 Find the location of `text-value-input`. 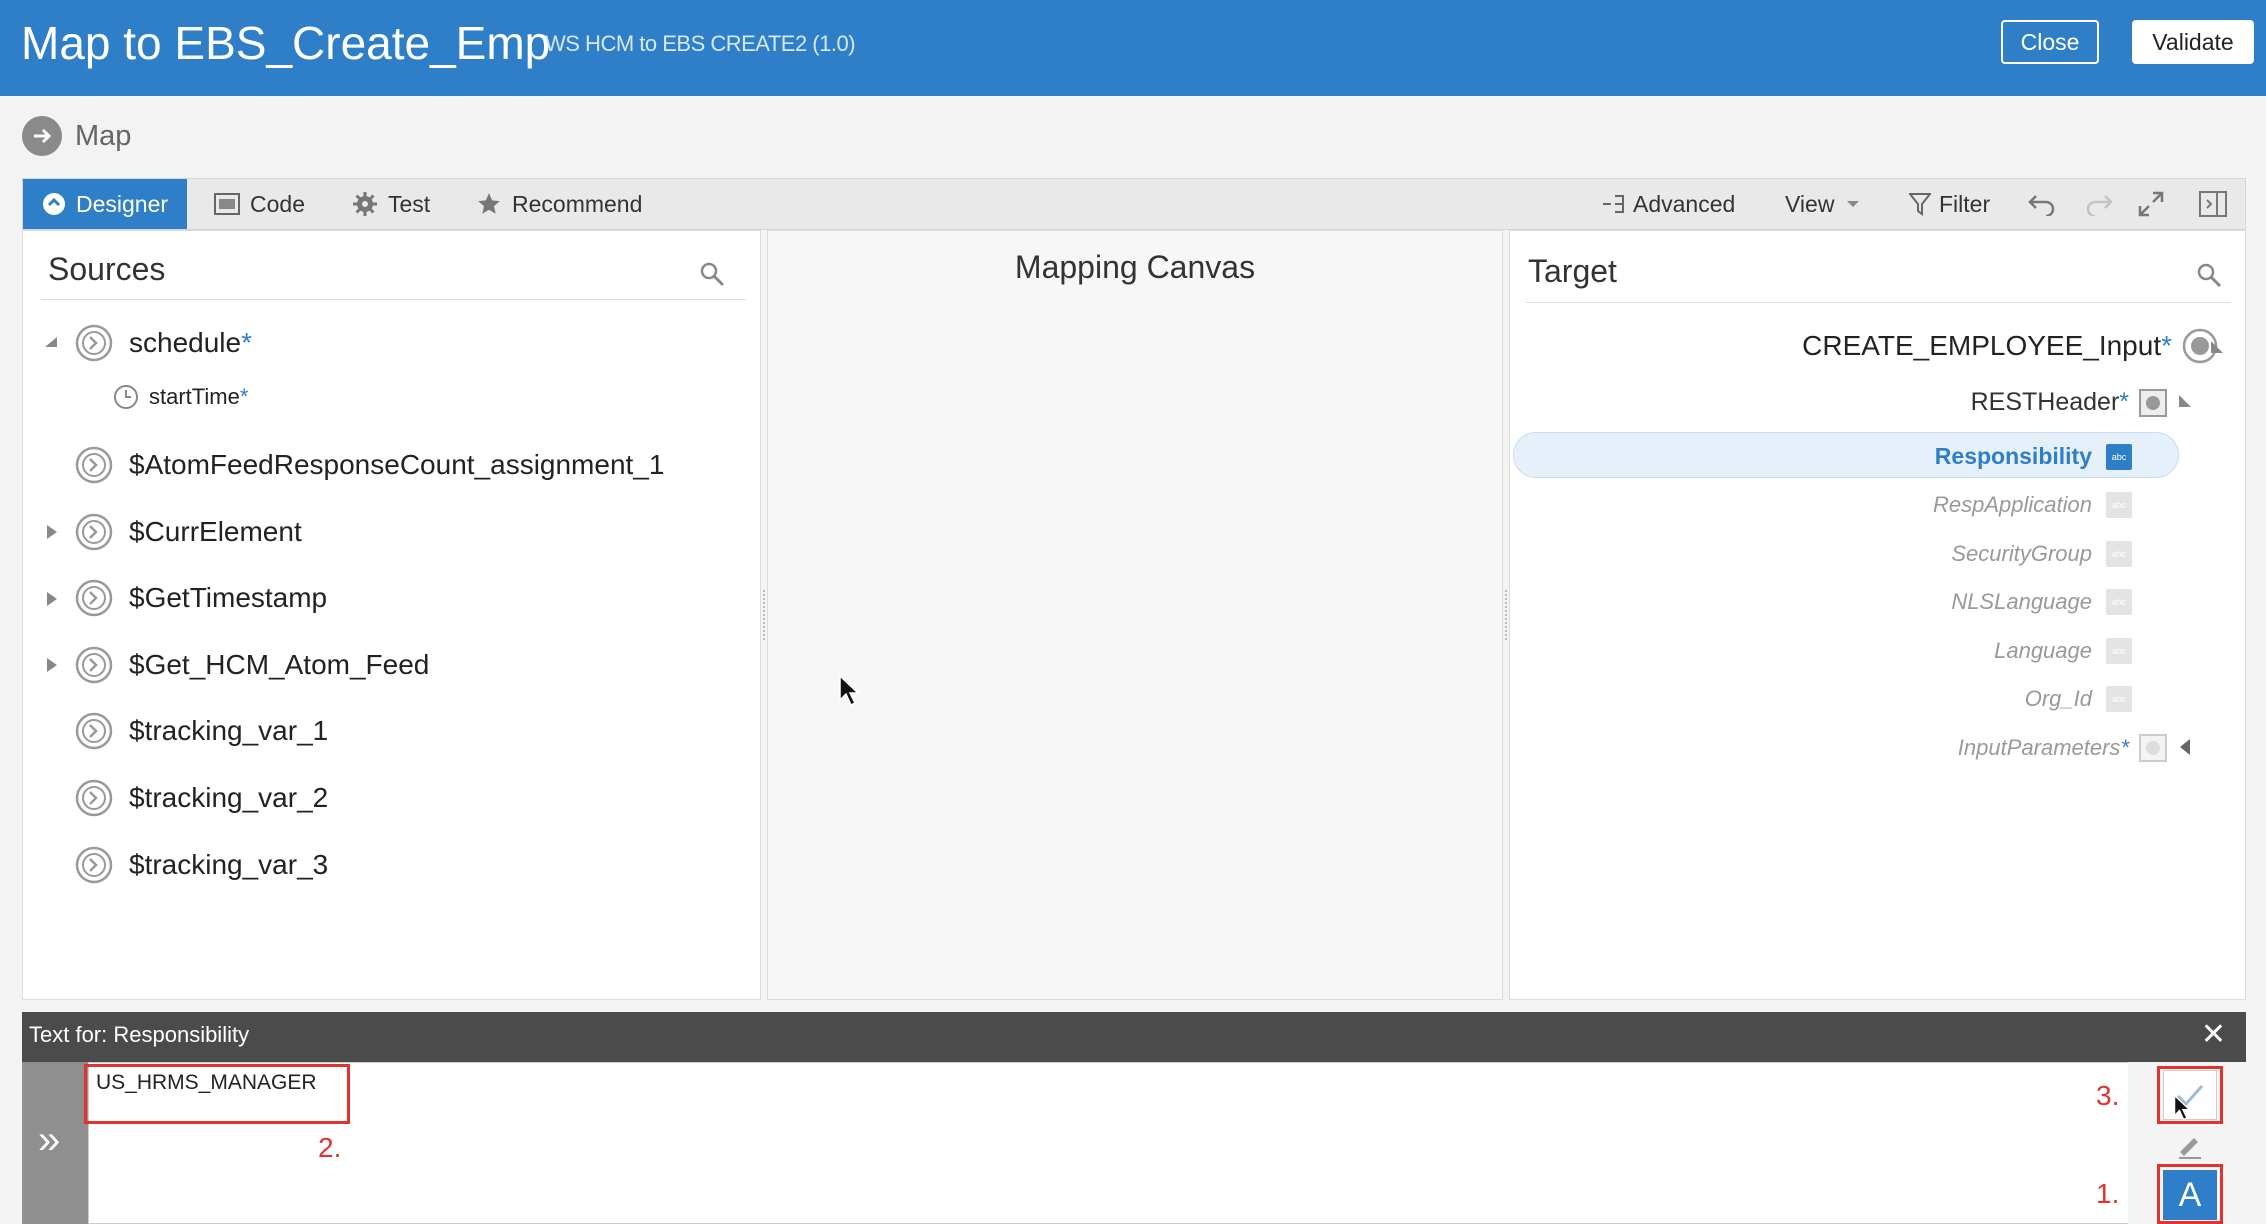

text-value-input is located at coordinates (1118, 1143).